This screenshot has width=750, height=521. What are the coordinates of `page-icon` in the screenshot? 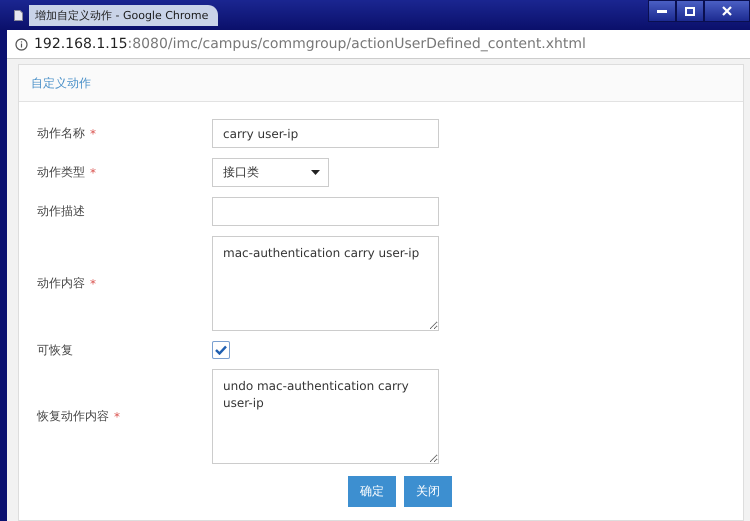 It's located at (18, 15).